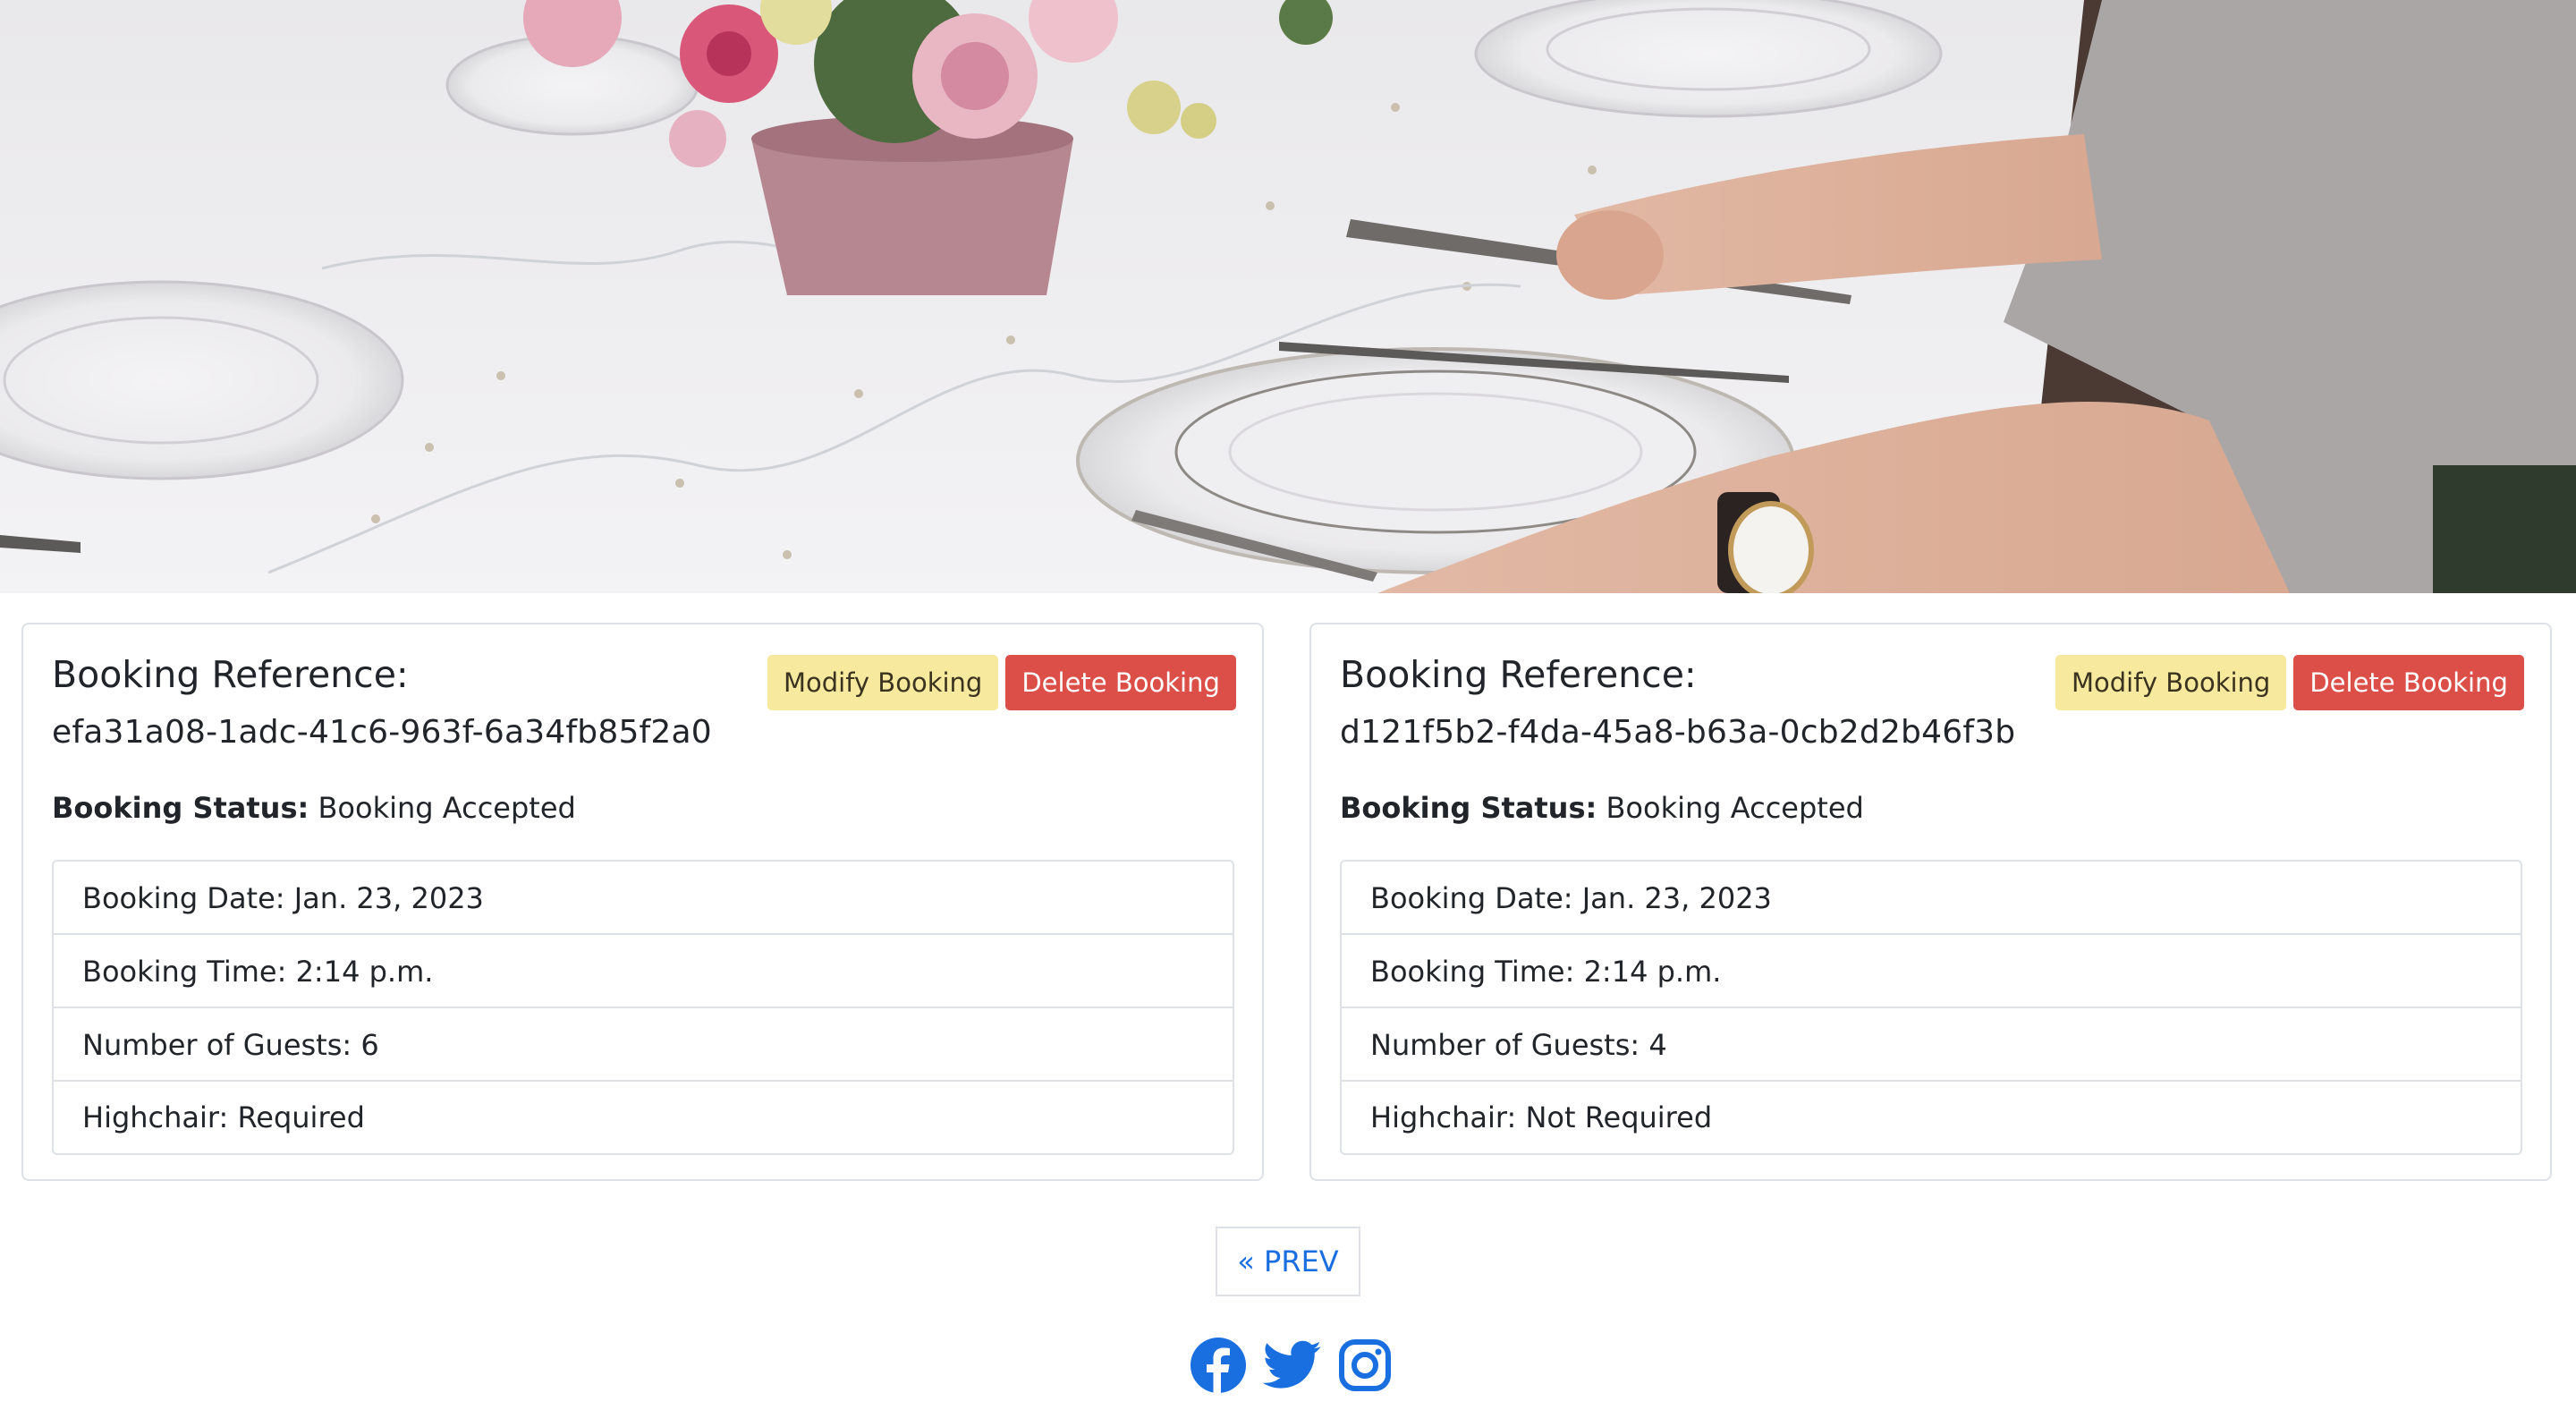 The width and height of the screenshot is (2576, 1410). I want to click on highchair: Highchair: Not Required, so click(1541, 1117).